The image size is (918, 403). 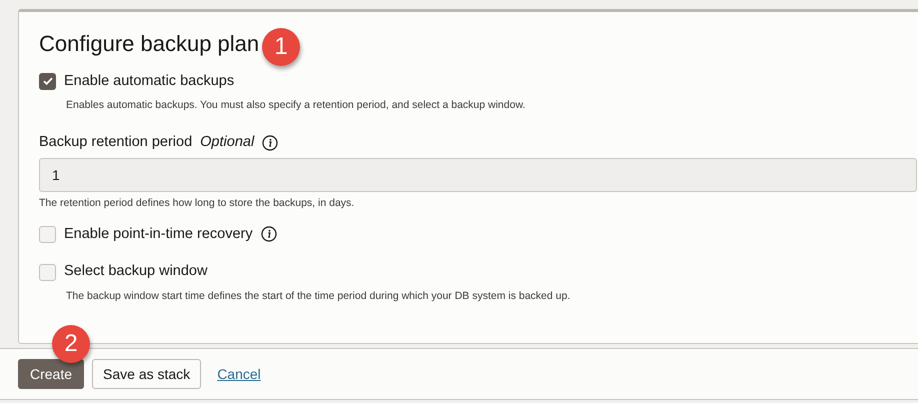 I want to click on help-text: Enables automatic backups. You must also specify a retention period, and select a backup window., so click(x=296, y=106).